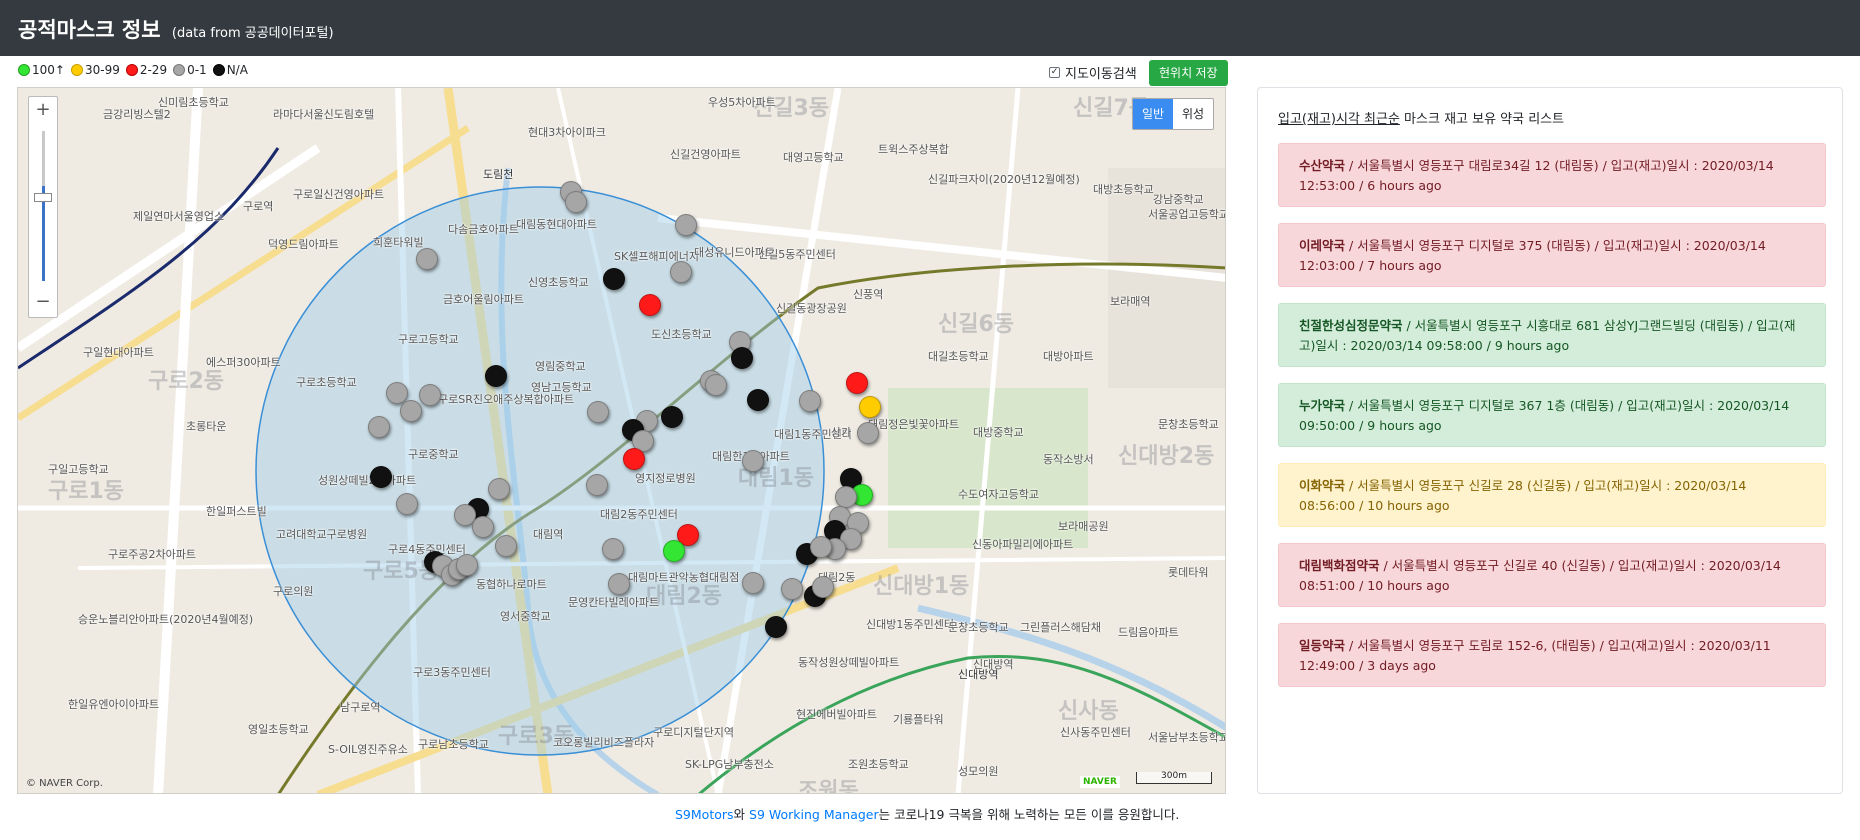 The image size is (1860, 840). Describe the element at coordinates (1153, 114) in the screenshot. I see `map-type-normal: 일반` at that location.